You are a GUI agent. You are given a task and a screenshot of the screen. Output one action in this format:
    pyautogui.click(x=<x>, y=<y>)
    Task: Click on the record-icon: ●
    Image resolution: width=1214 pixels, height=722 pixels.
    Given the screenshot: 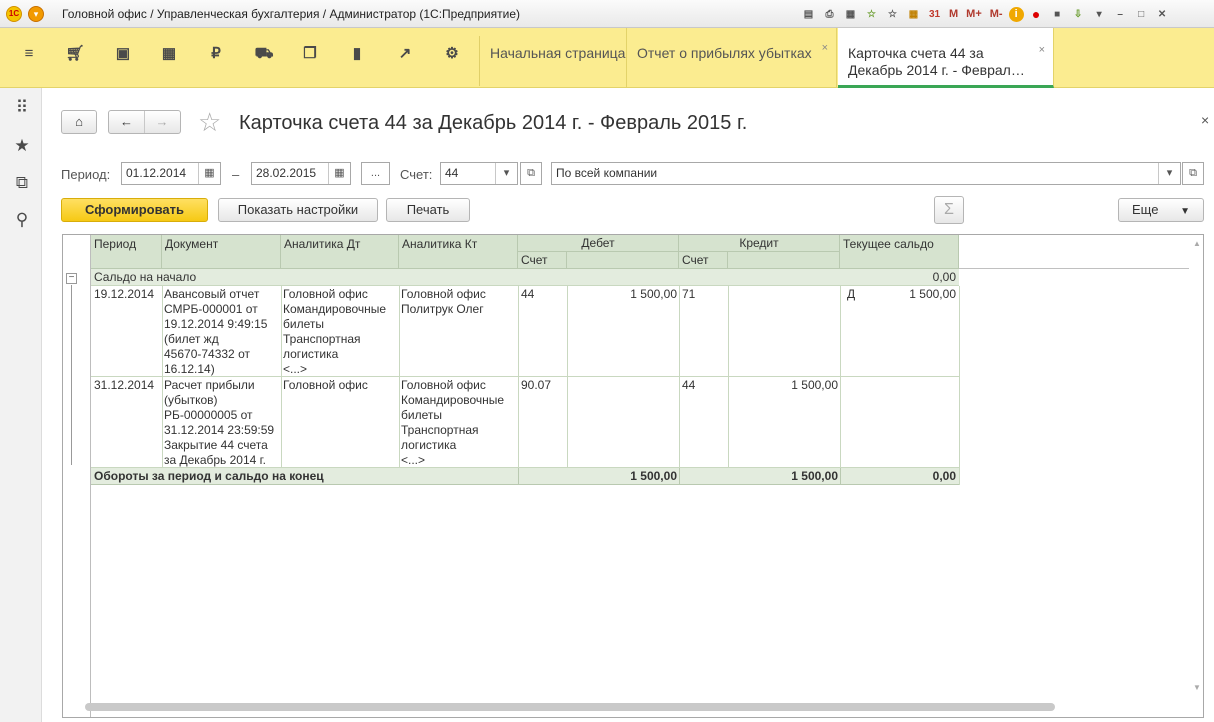 What is the action you would take?
    pyautogui.click(x=1036, y=14)
    